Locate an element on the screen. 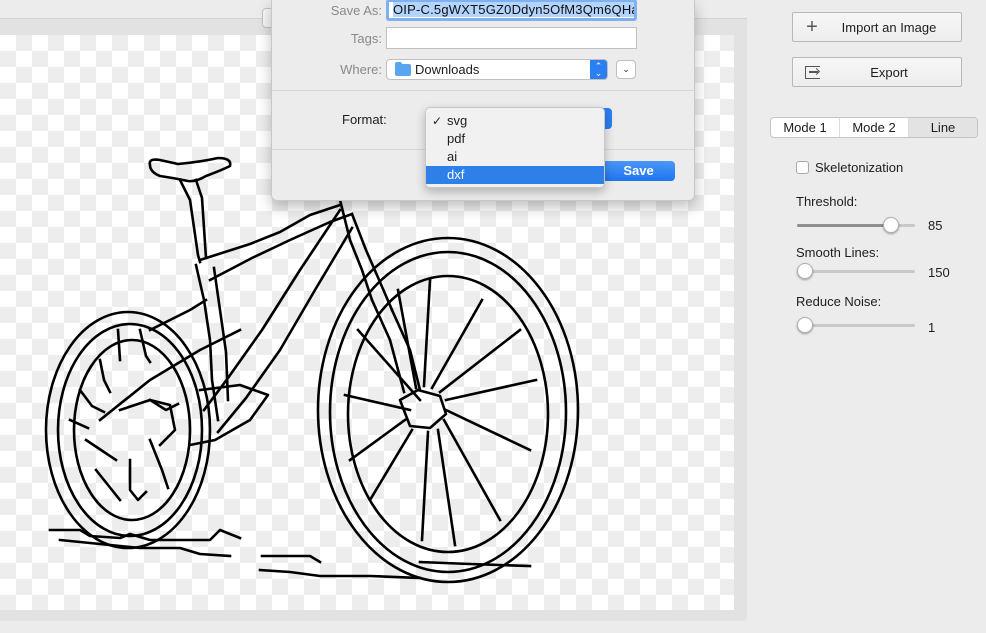  saddle is located at coordinates (190, 169).